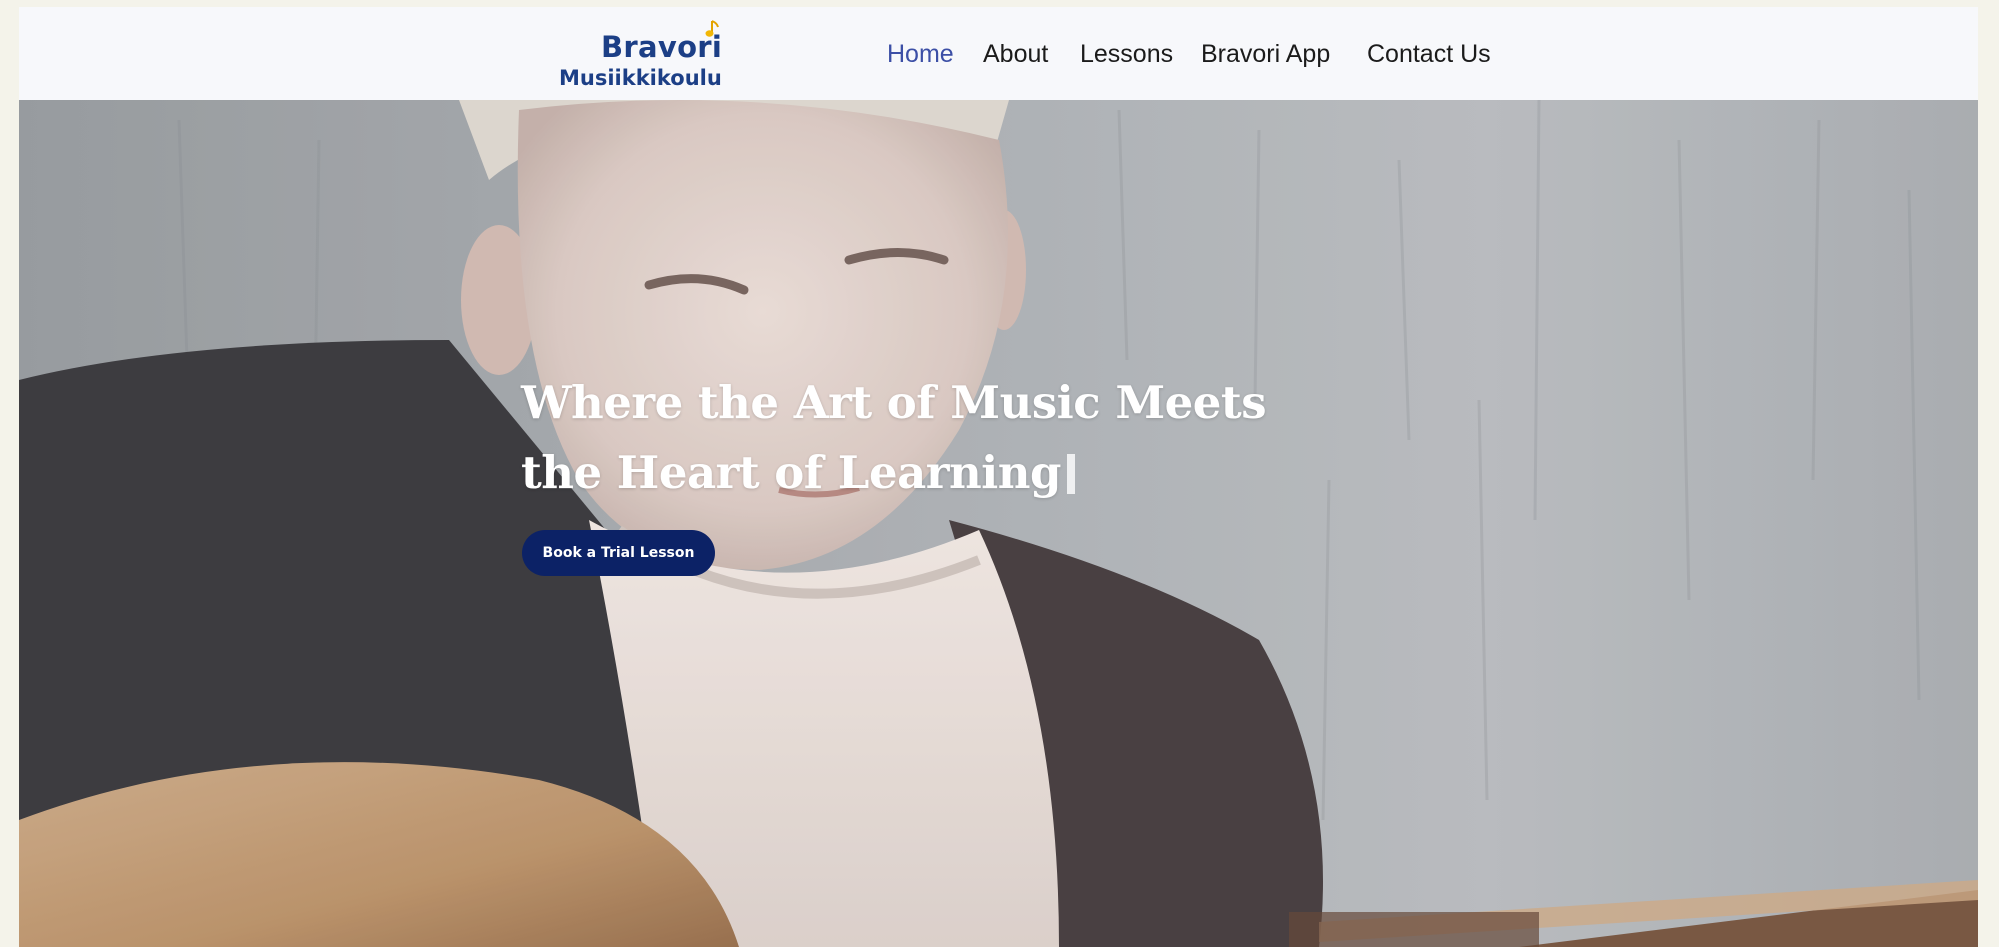 The image size is (1999, 947). What do you see at coordinates (618, 553) in the screenshot?
I see `book-trial-lesson-button: Book a Trial Lesson` at bounding box center [618, 553].